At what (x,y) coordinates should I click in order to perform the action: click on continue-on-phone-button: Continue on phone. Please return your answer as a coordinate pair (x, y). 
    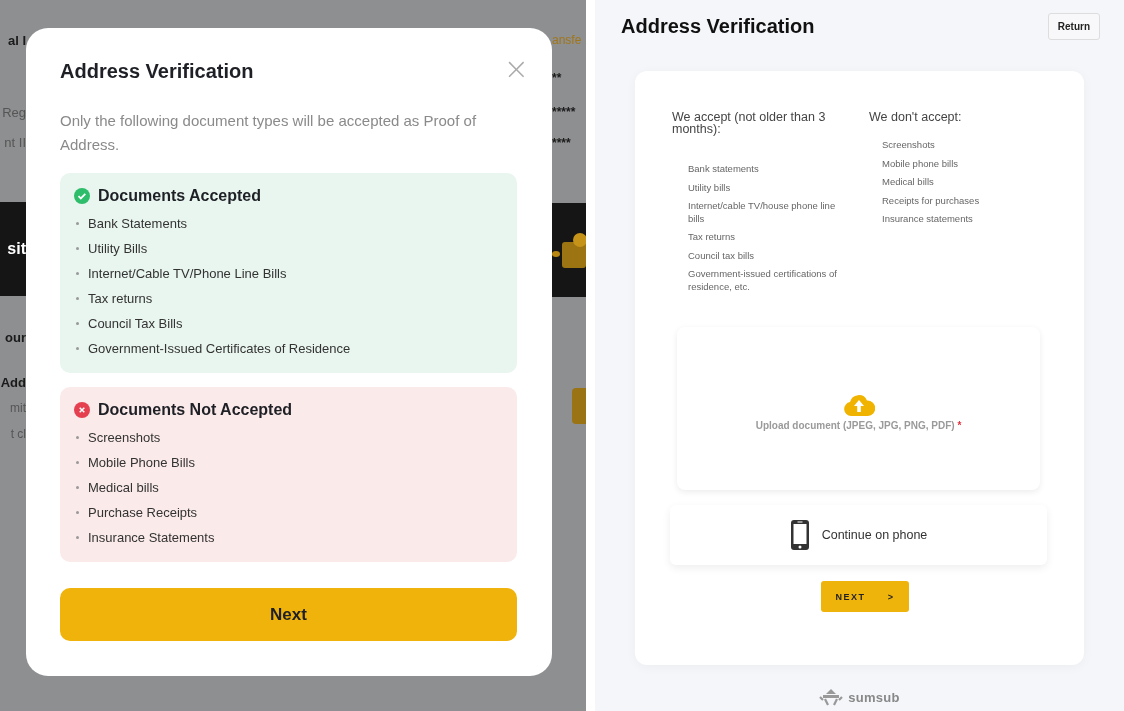
    Looking at the image, I should click on (858, 535).